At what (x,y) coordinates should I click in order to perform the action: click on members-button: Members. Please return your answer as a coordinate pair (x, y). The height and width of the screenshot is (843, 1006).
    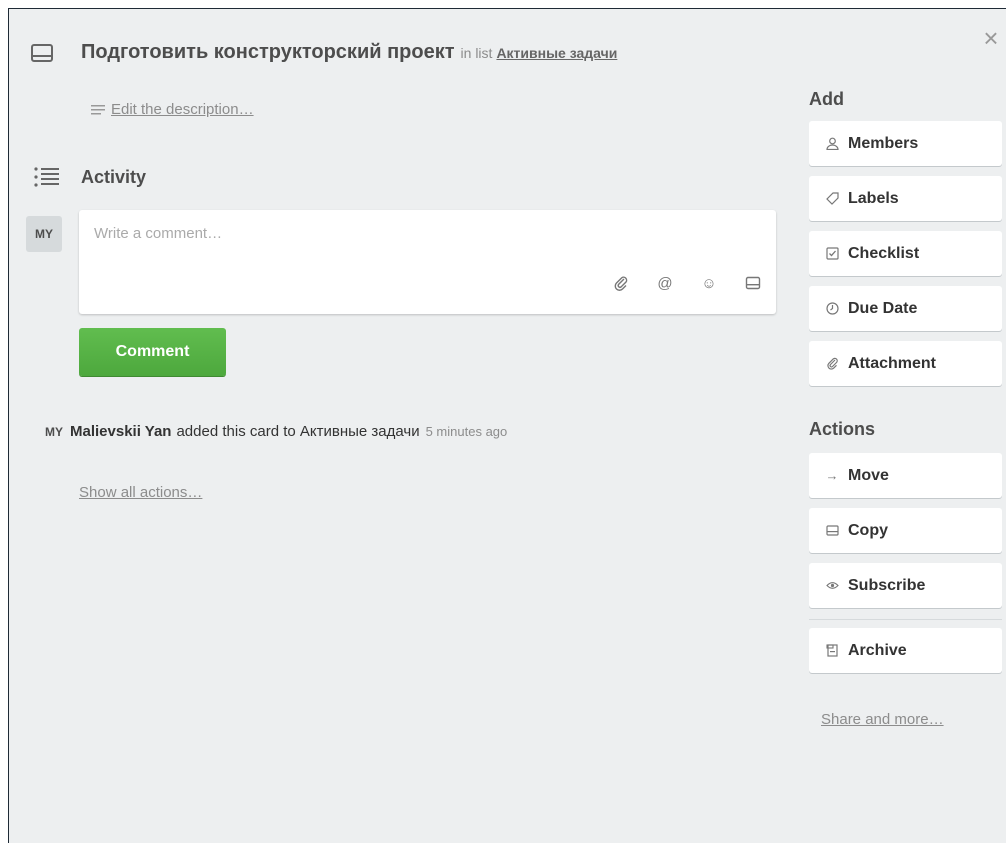
    Looking at the image, I should click on (905, 143).